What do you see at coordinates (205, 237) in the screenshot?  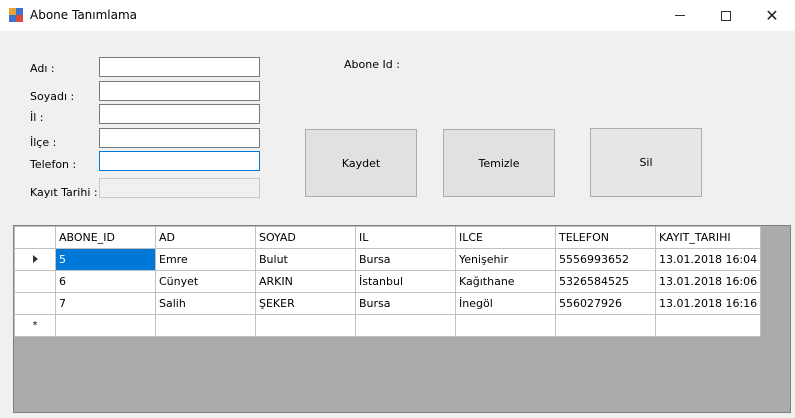 I see `column-header-ad: AD` at bounding box center [205, 237].